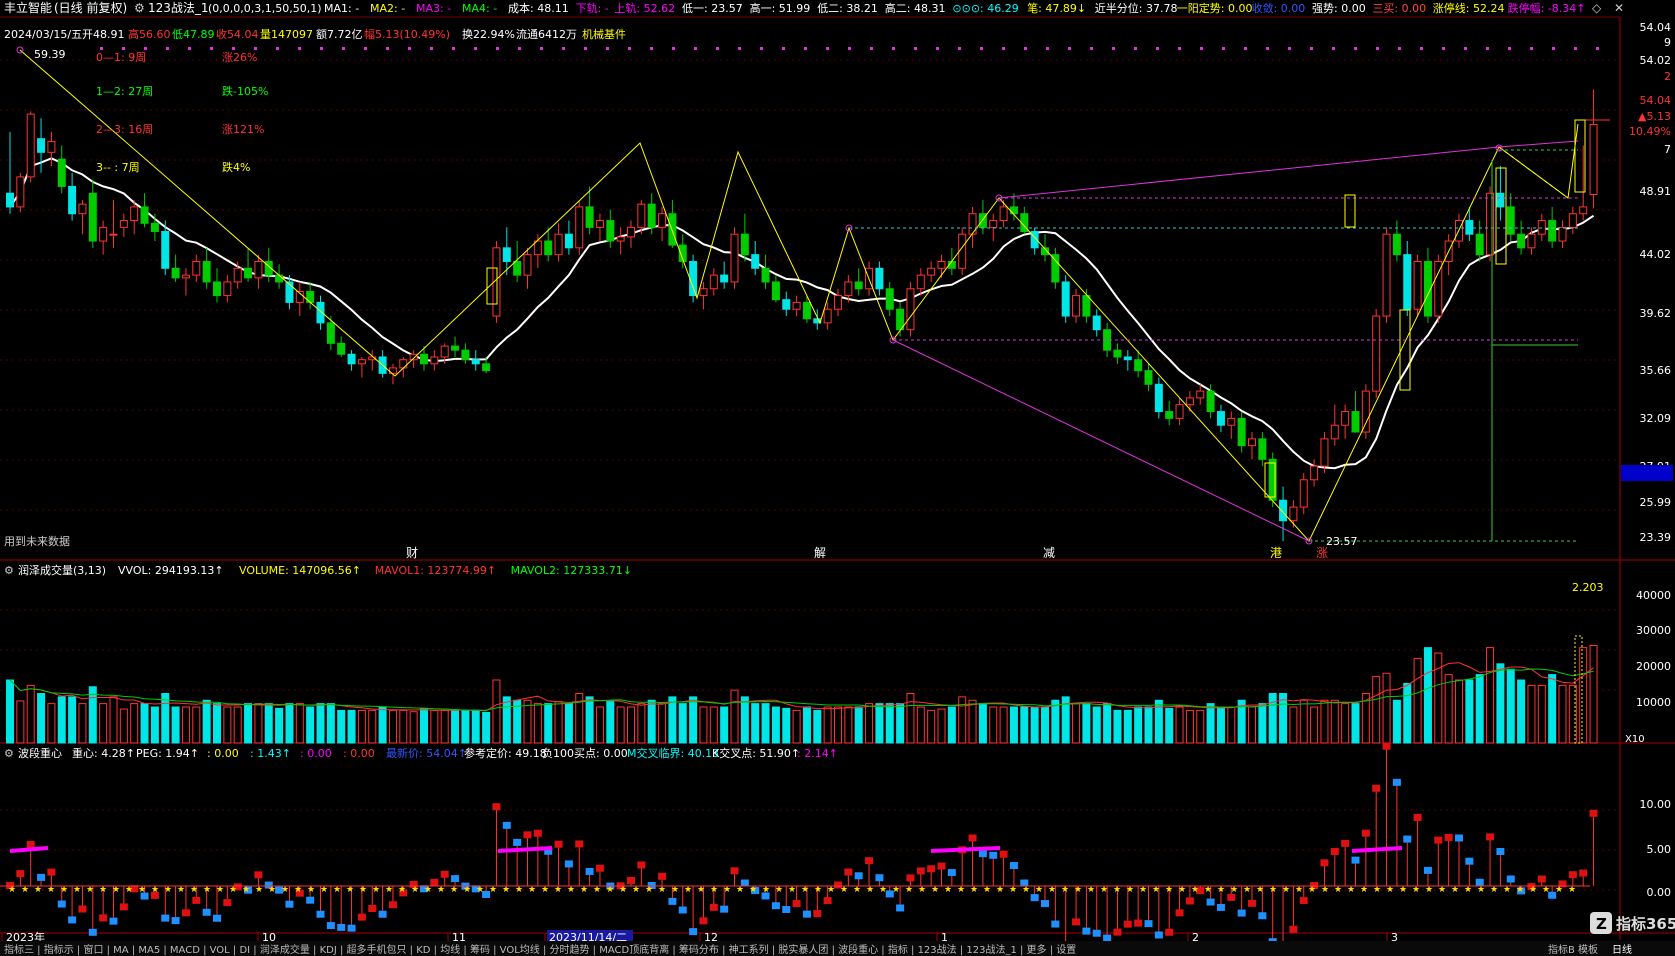  Describe the element at coordinates (1573, 949) in the screenshot. I see `footer-right-tabs: 指标B 模板` at that location.